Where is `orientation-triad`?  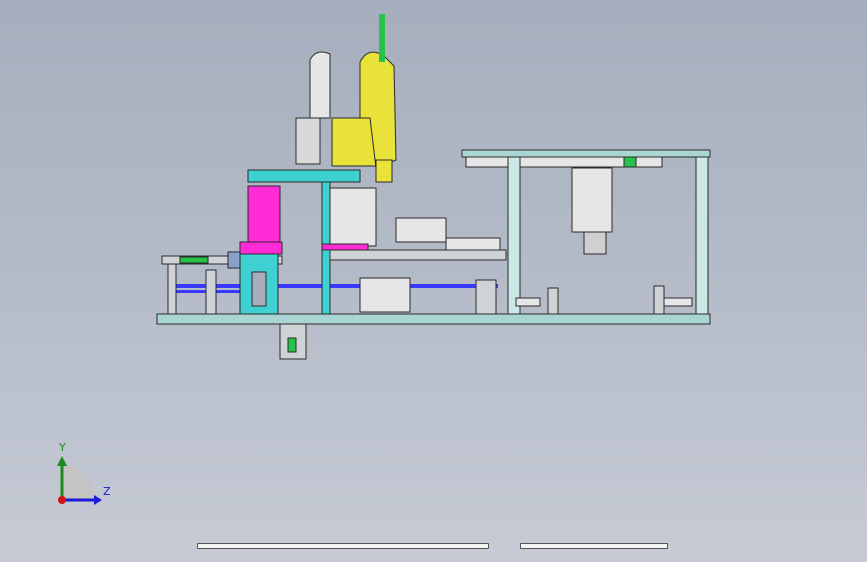
orientation-triad is located at coordinates (79, 480).